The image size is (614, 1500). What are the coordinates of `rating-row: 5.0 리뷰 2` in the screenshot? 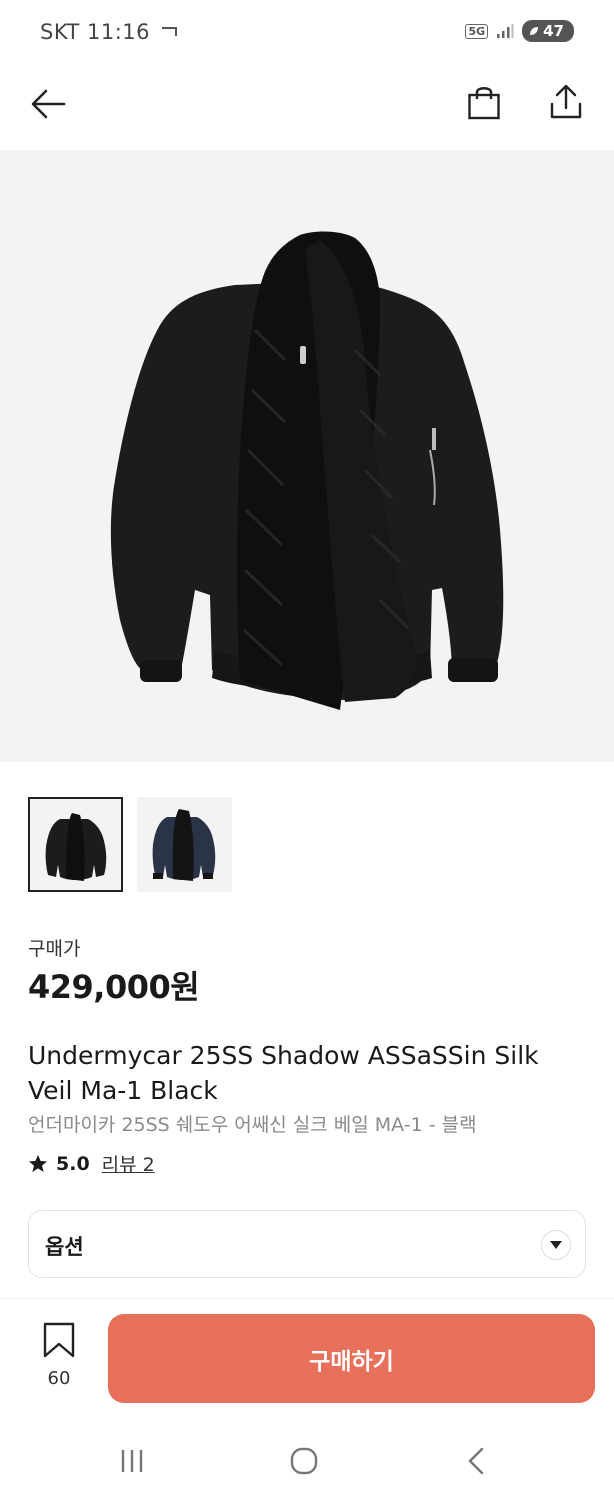 It's located at (91, 1163).